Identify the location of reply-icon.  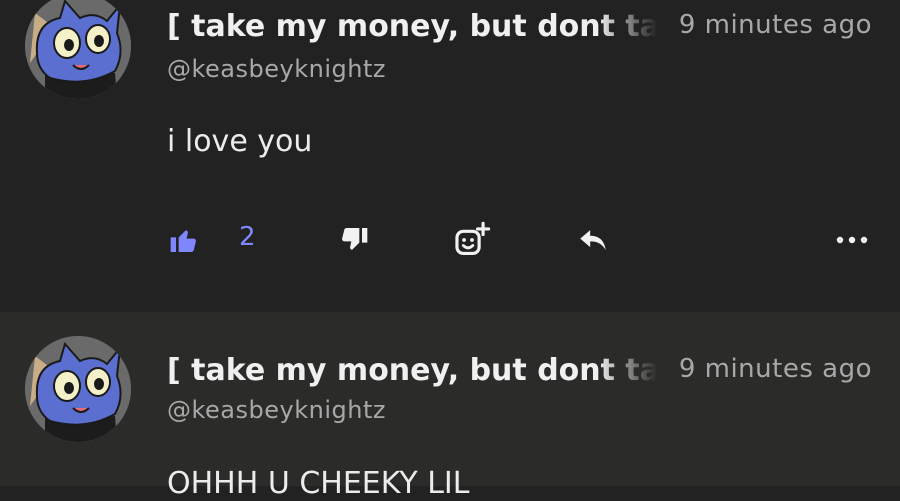
(593, 240).